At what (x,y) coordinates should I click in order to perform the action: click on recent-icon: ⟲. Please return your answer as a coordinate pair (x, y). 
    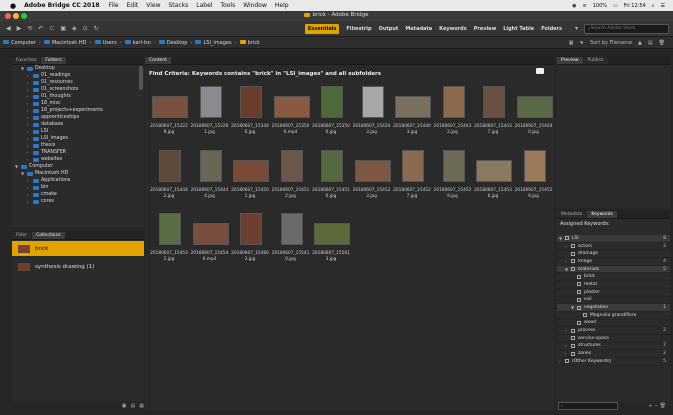
    Looking at the image, I should click on (29, 28).